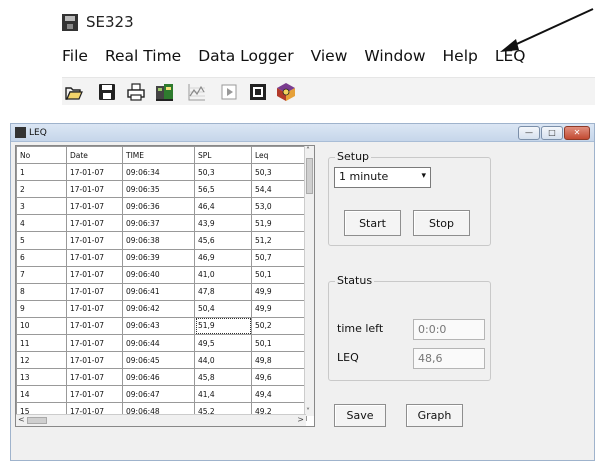 This screenshot has width=595, height=461. I want to click on maximize-icon: □, so click(552, 133).